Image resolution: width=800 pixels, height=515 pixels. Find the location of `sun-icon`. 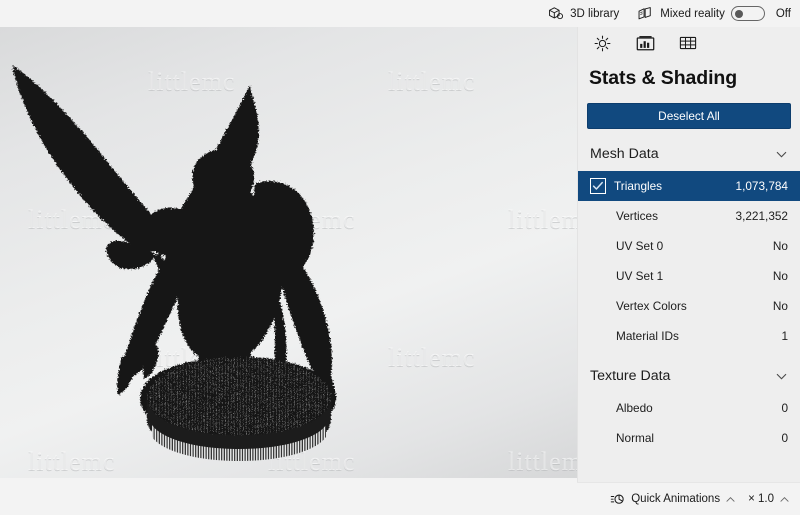

sun-icon is located at coordinates (602, 43).